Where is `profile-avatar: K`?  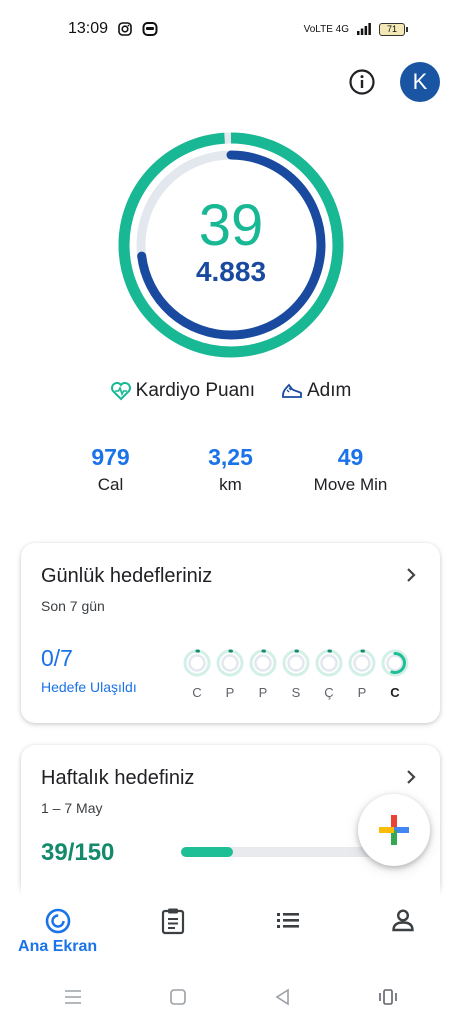 profile-avatar: K is located at coordinates (420, 82).